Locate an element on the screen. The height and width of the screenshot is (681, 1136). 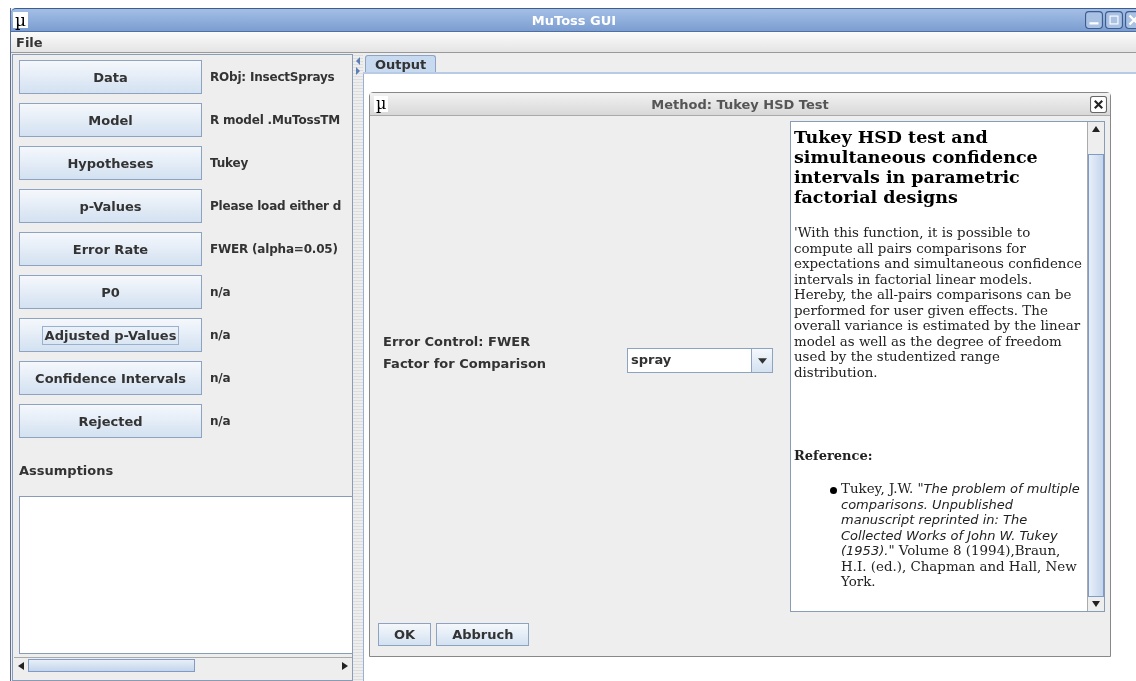
reference-heading: Reference: is located at coordinates (834, 455).